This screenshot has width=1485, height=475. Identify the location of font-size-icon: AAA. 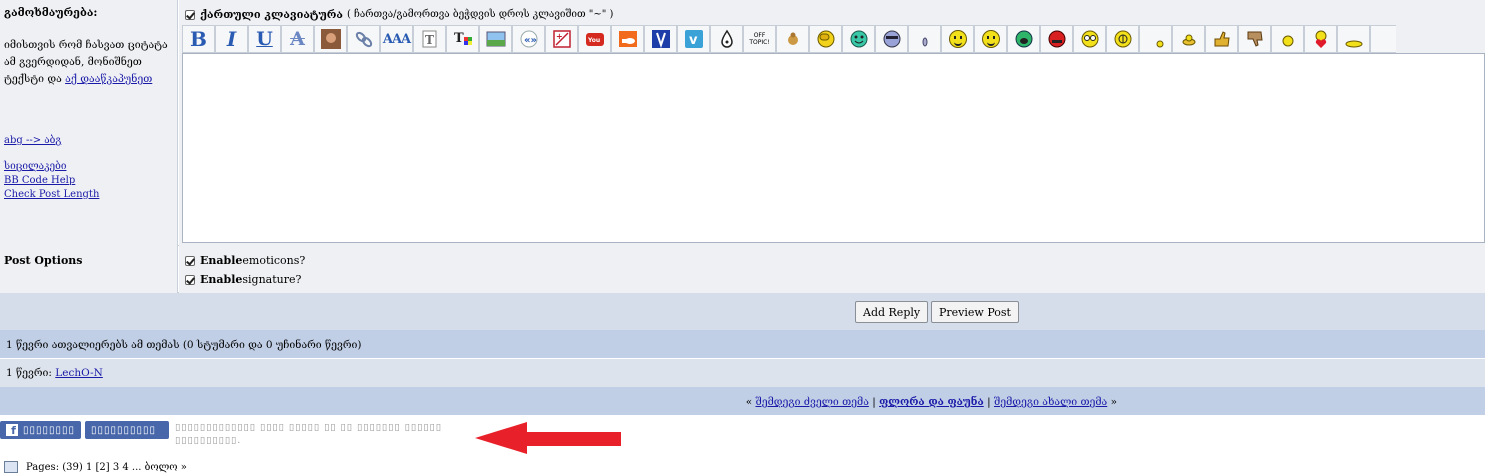
(396, 39).